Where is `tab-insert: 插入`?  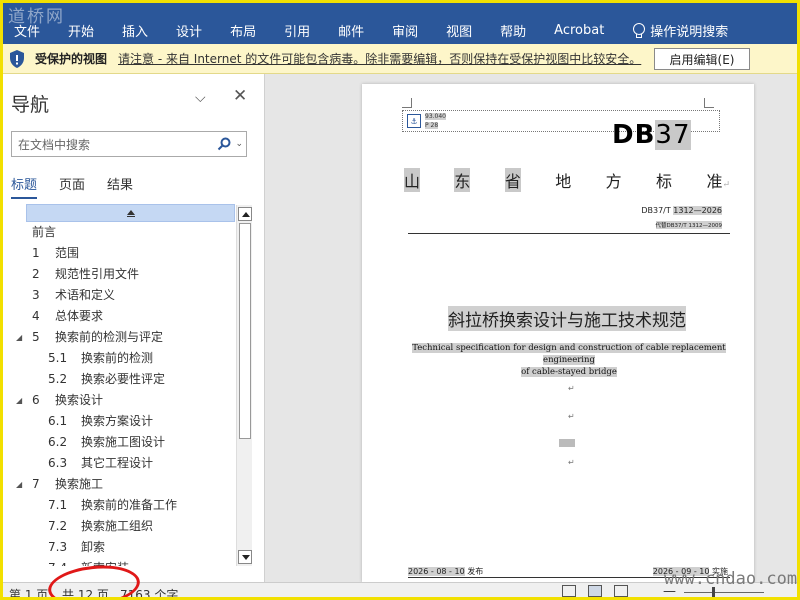
tab-insert: 插入 is located at coordinates (135, 30).